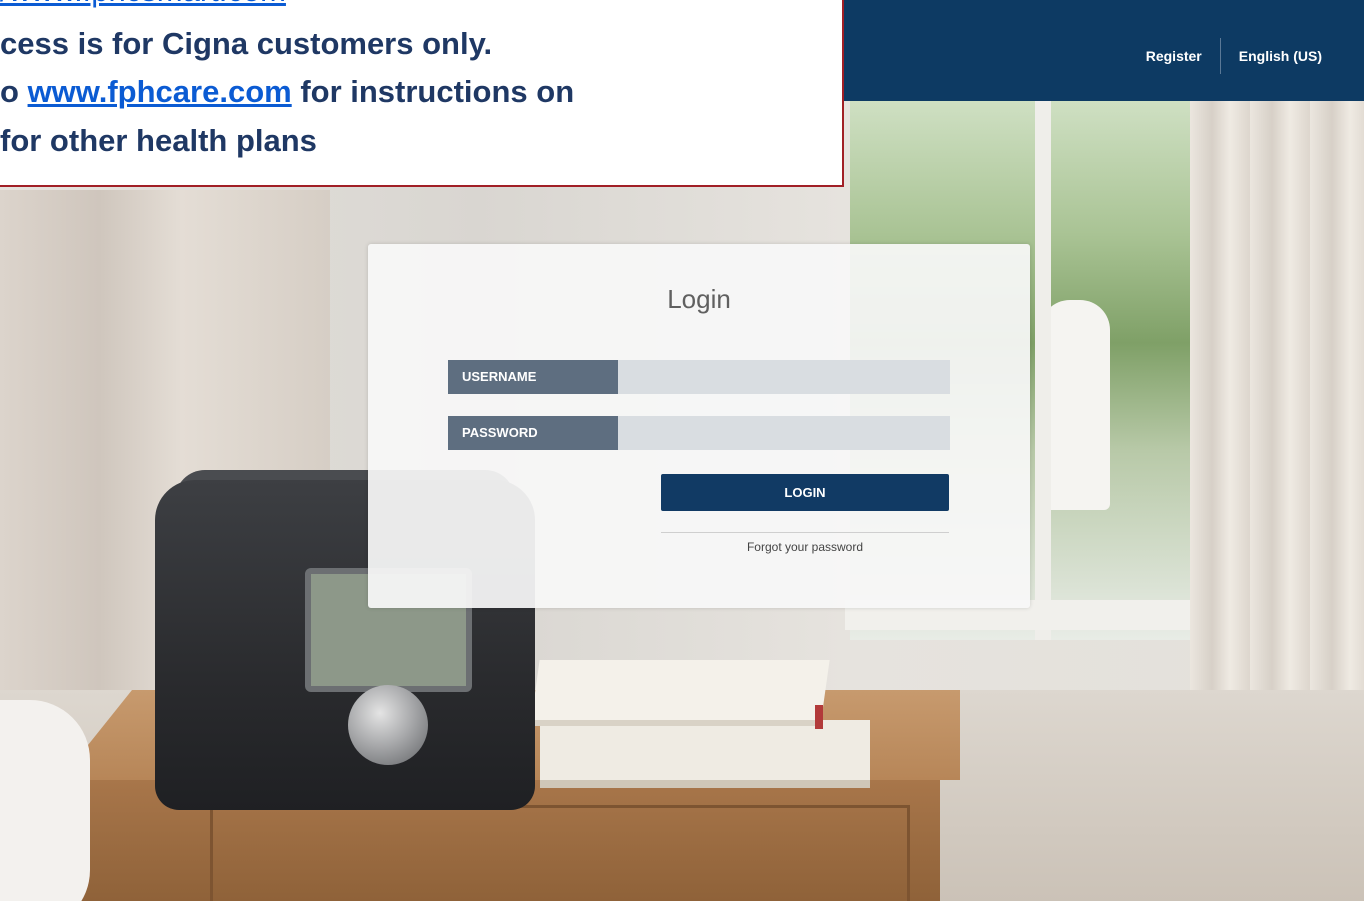 Image resolution: width=1364 pixels, height=901 pixels. I want to click on password-field: PASSWORD, so click(699, 433).